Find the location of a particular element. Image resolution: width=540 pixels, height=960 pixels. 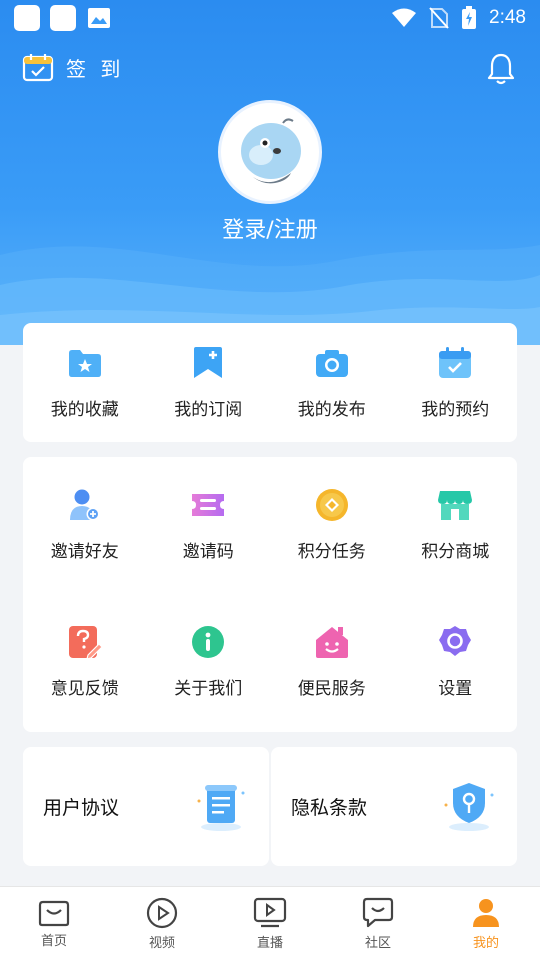

invite-code-button: 邀请码 is located at coordinates (209, 525).